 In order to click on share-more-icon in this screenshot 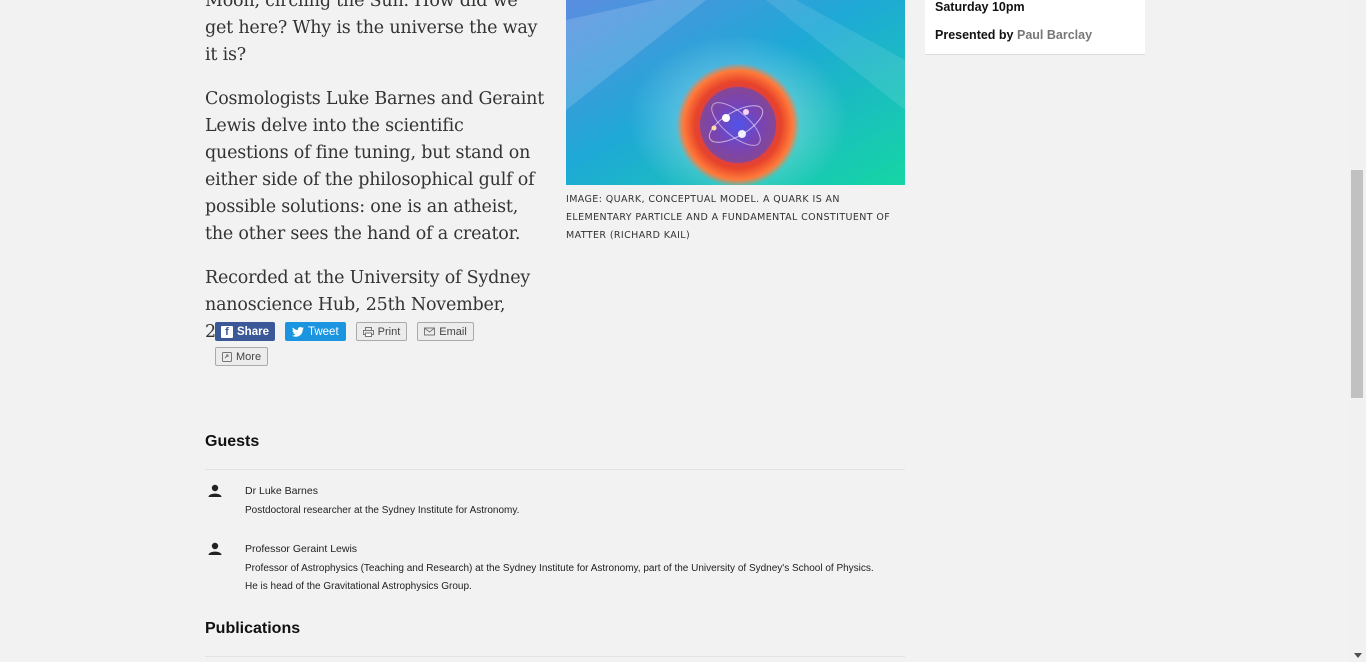, I will do `click(227, 356)`.